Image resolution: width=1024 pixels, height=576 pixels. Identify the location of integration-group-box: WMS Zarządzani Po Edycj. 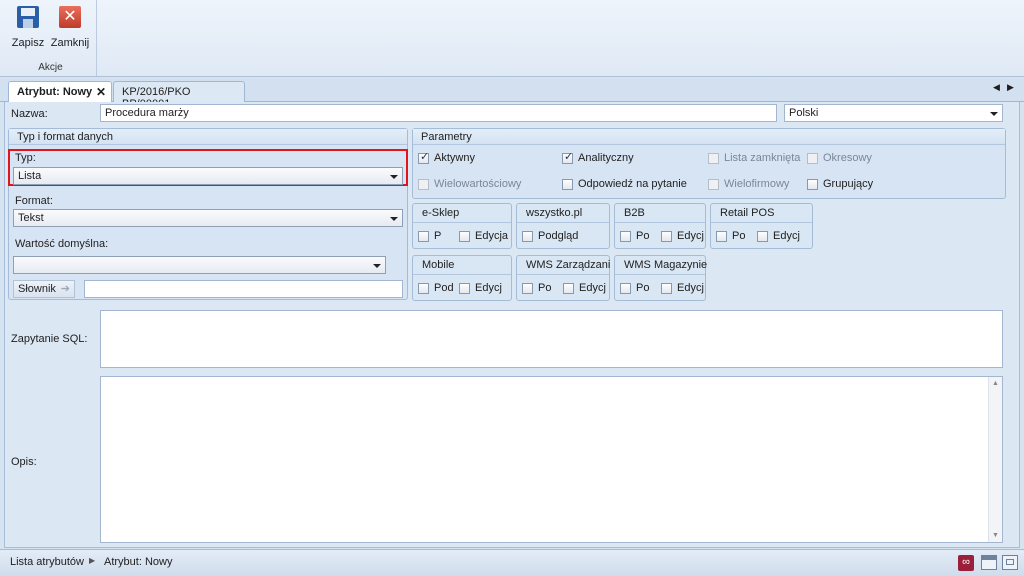
(563, 278).